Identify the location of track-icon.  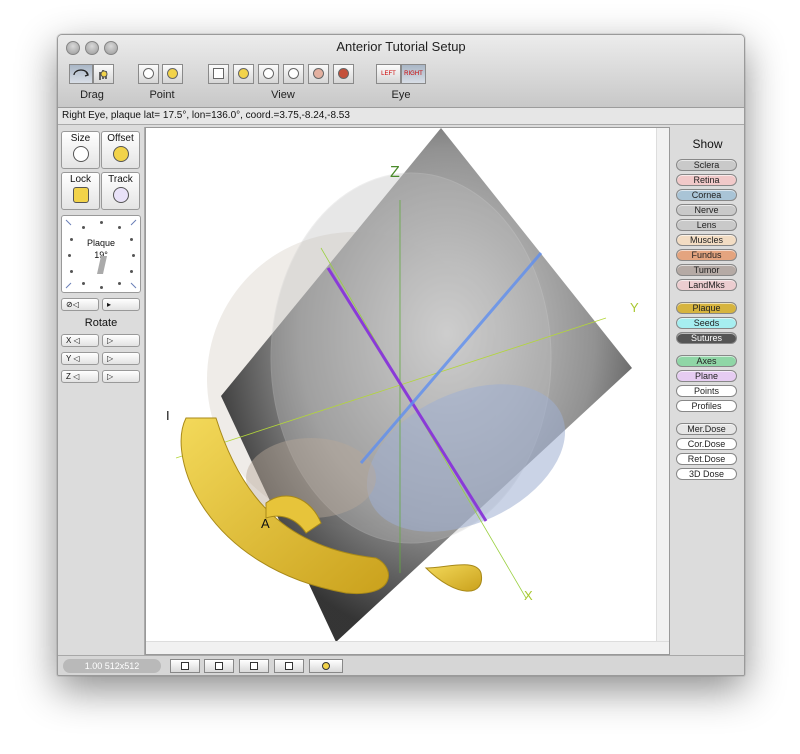
(120, 195).